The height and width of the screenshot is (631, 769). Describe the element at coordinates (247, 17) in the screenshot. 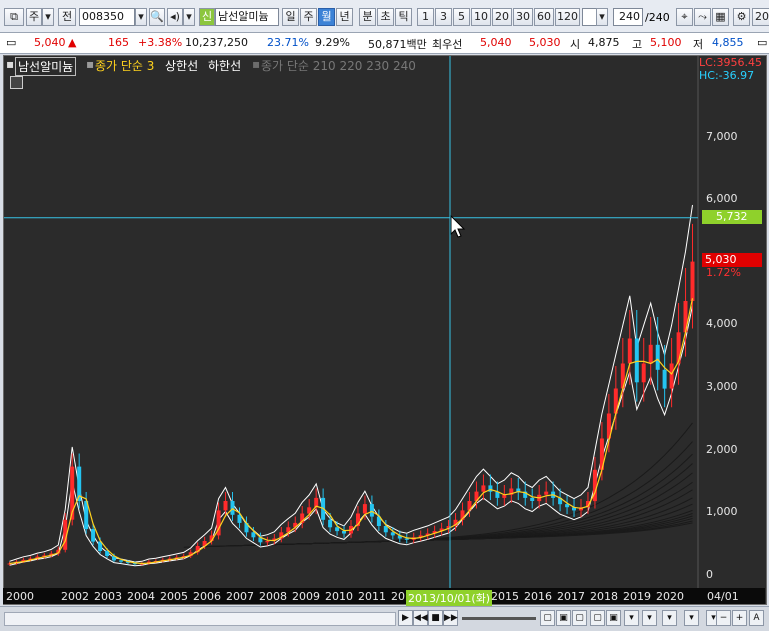

I see `stock-name-field: 남선알미늄` at that location.